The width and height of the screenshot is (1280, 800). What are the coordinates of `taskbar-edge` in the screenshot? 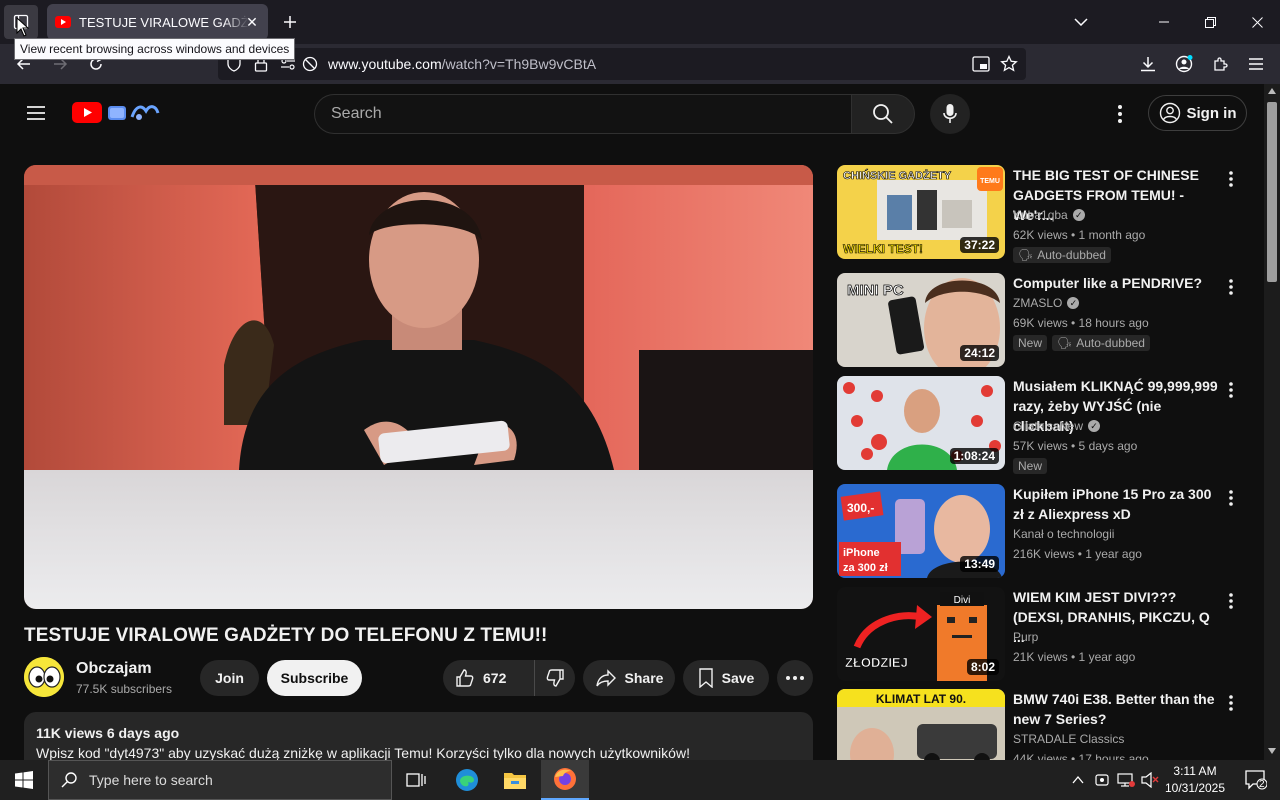 It's located at (467, 780).